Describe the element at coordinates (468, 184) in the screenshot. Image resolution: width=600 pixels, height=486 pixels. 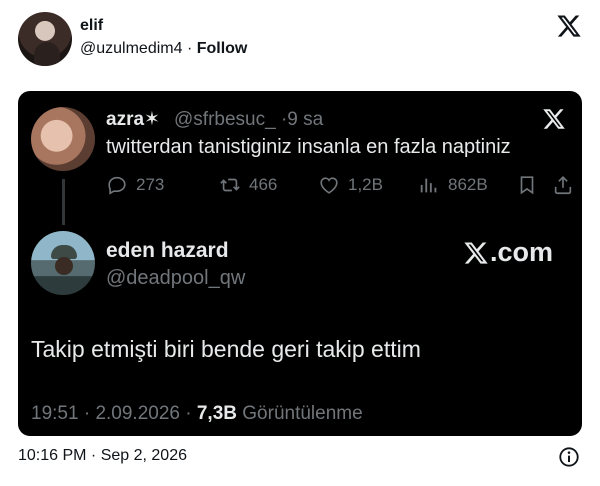
I see `views-count: 862B` at that location.